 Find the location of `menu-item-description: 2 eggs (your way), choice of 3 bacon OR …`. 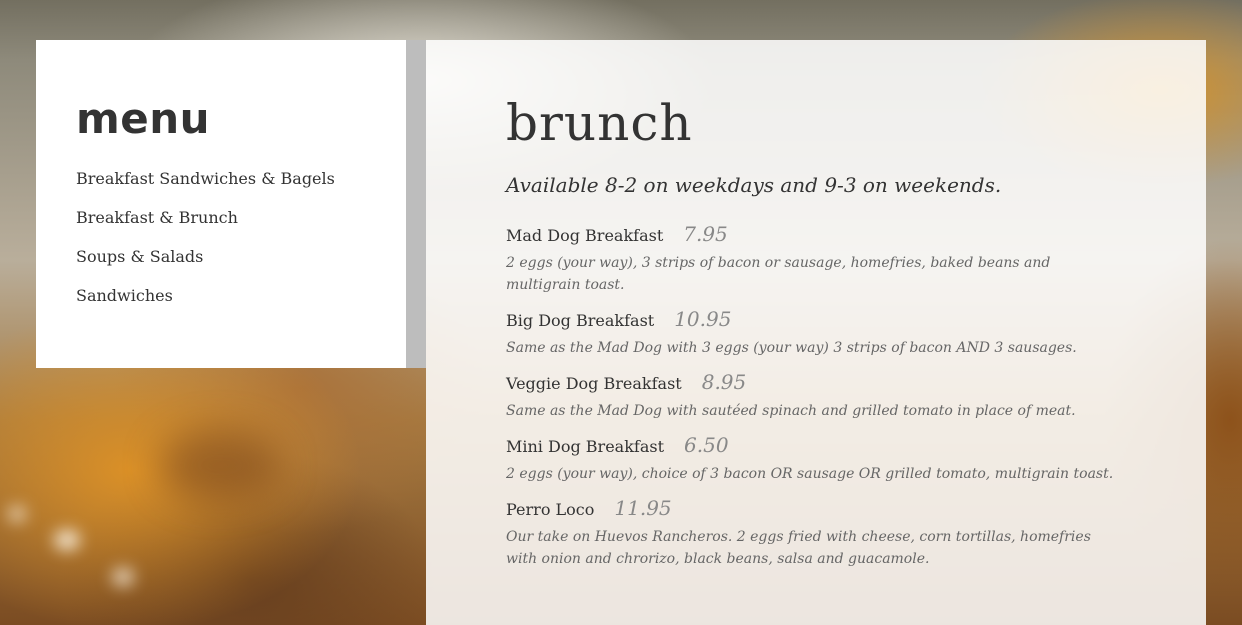

menu-item-description: 2 eggs (your way), choice of 3 bacon OR … is located at coordinates (810, 474).